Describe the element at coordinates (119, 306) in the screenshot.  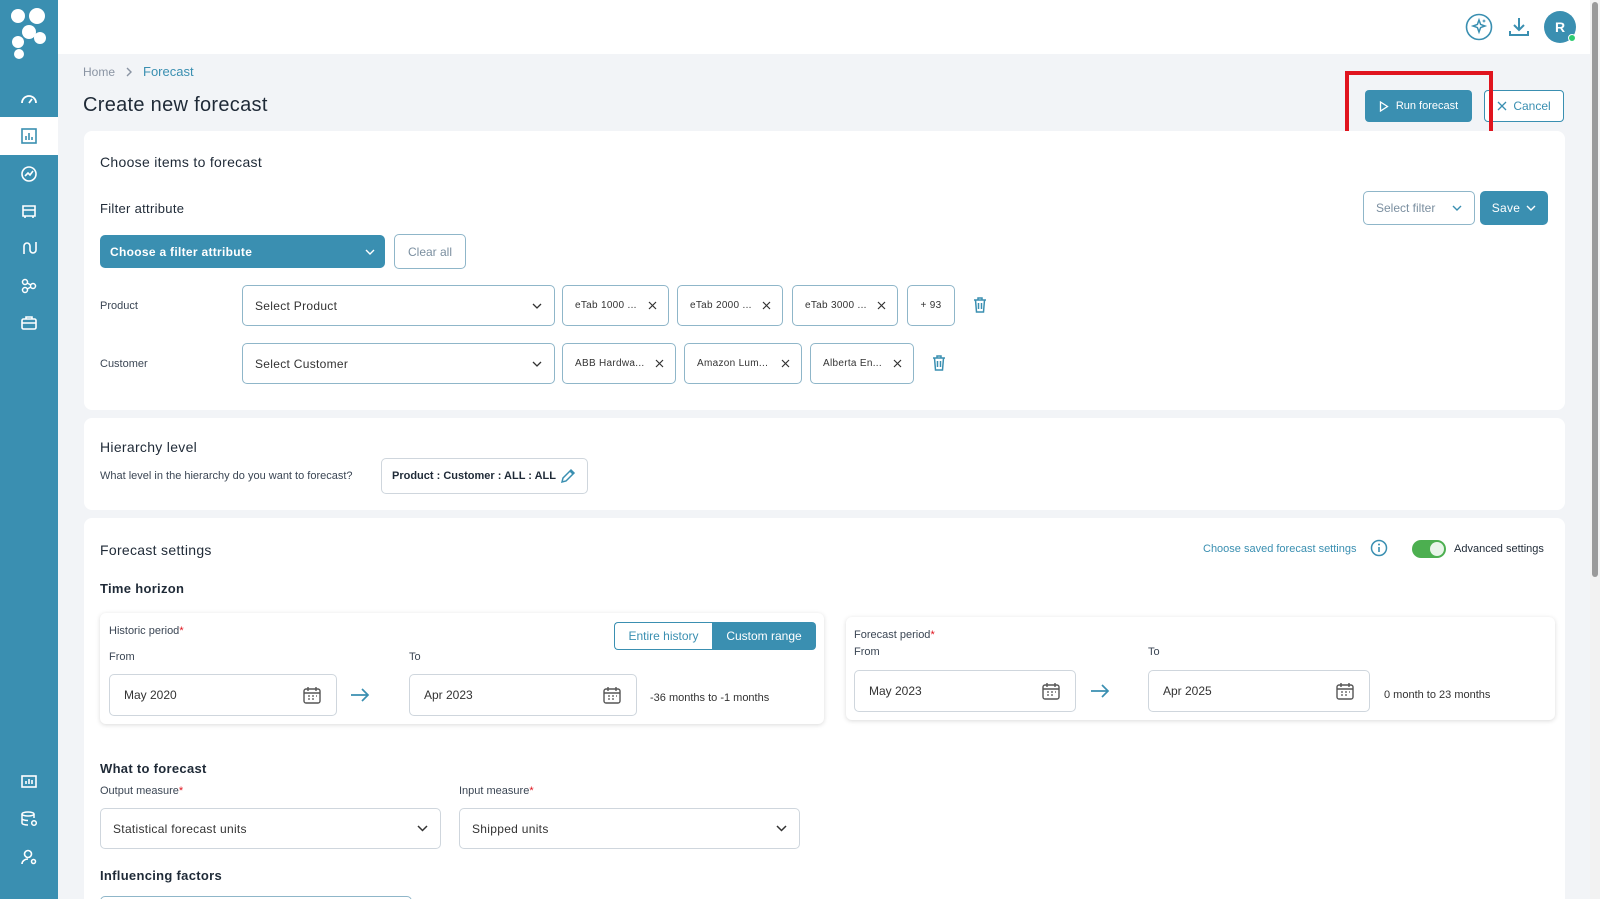
I see `product-row-label: Product` at that location.